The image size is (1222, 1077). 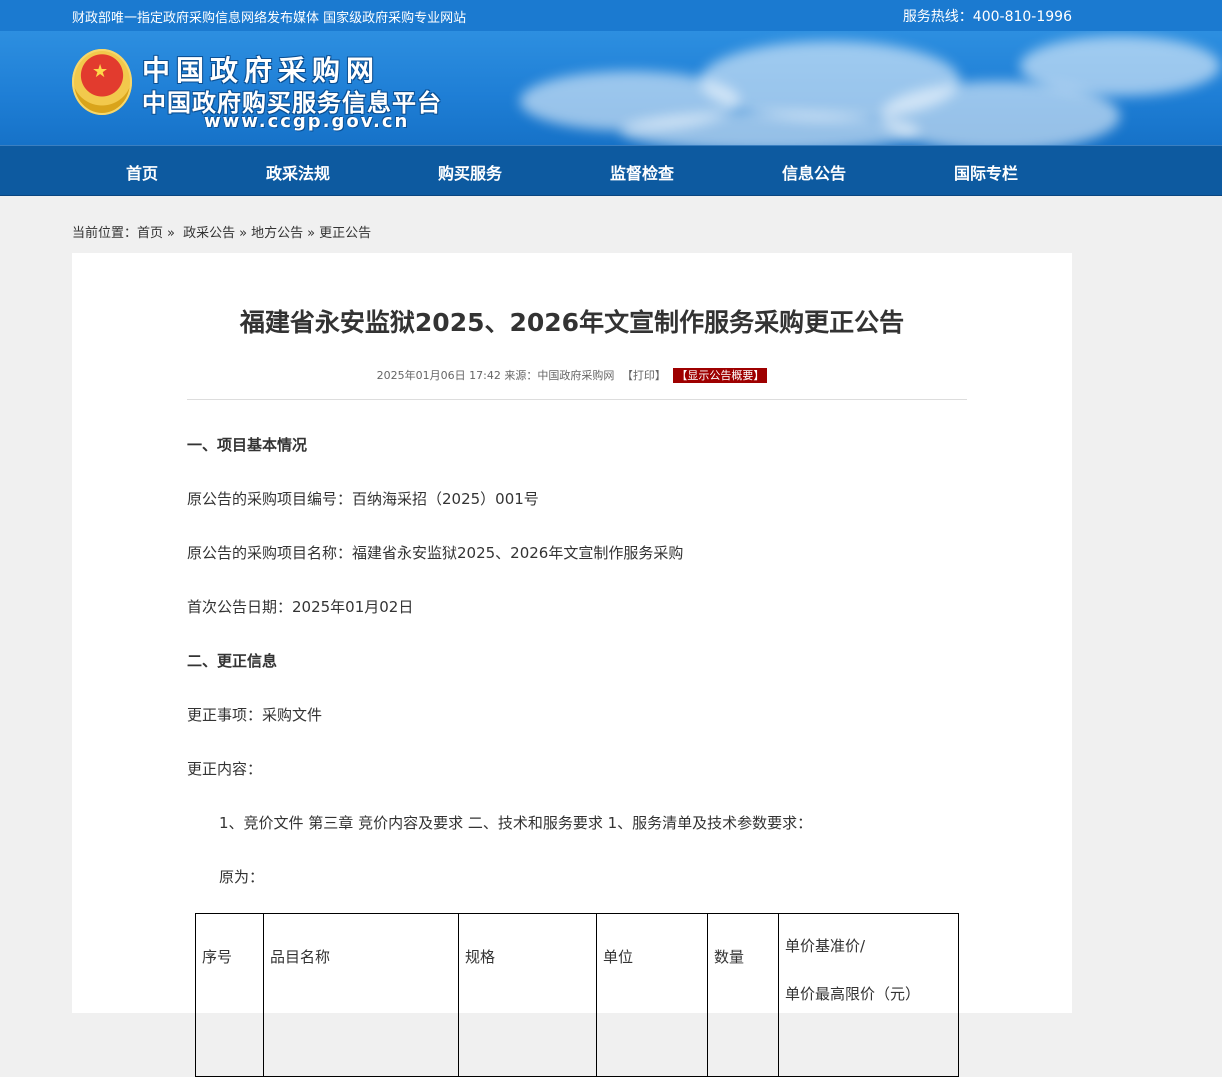 What do you see at coordinates (577, 399) in the screenshot?
I see `divider` at bounding box center [577, 399].